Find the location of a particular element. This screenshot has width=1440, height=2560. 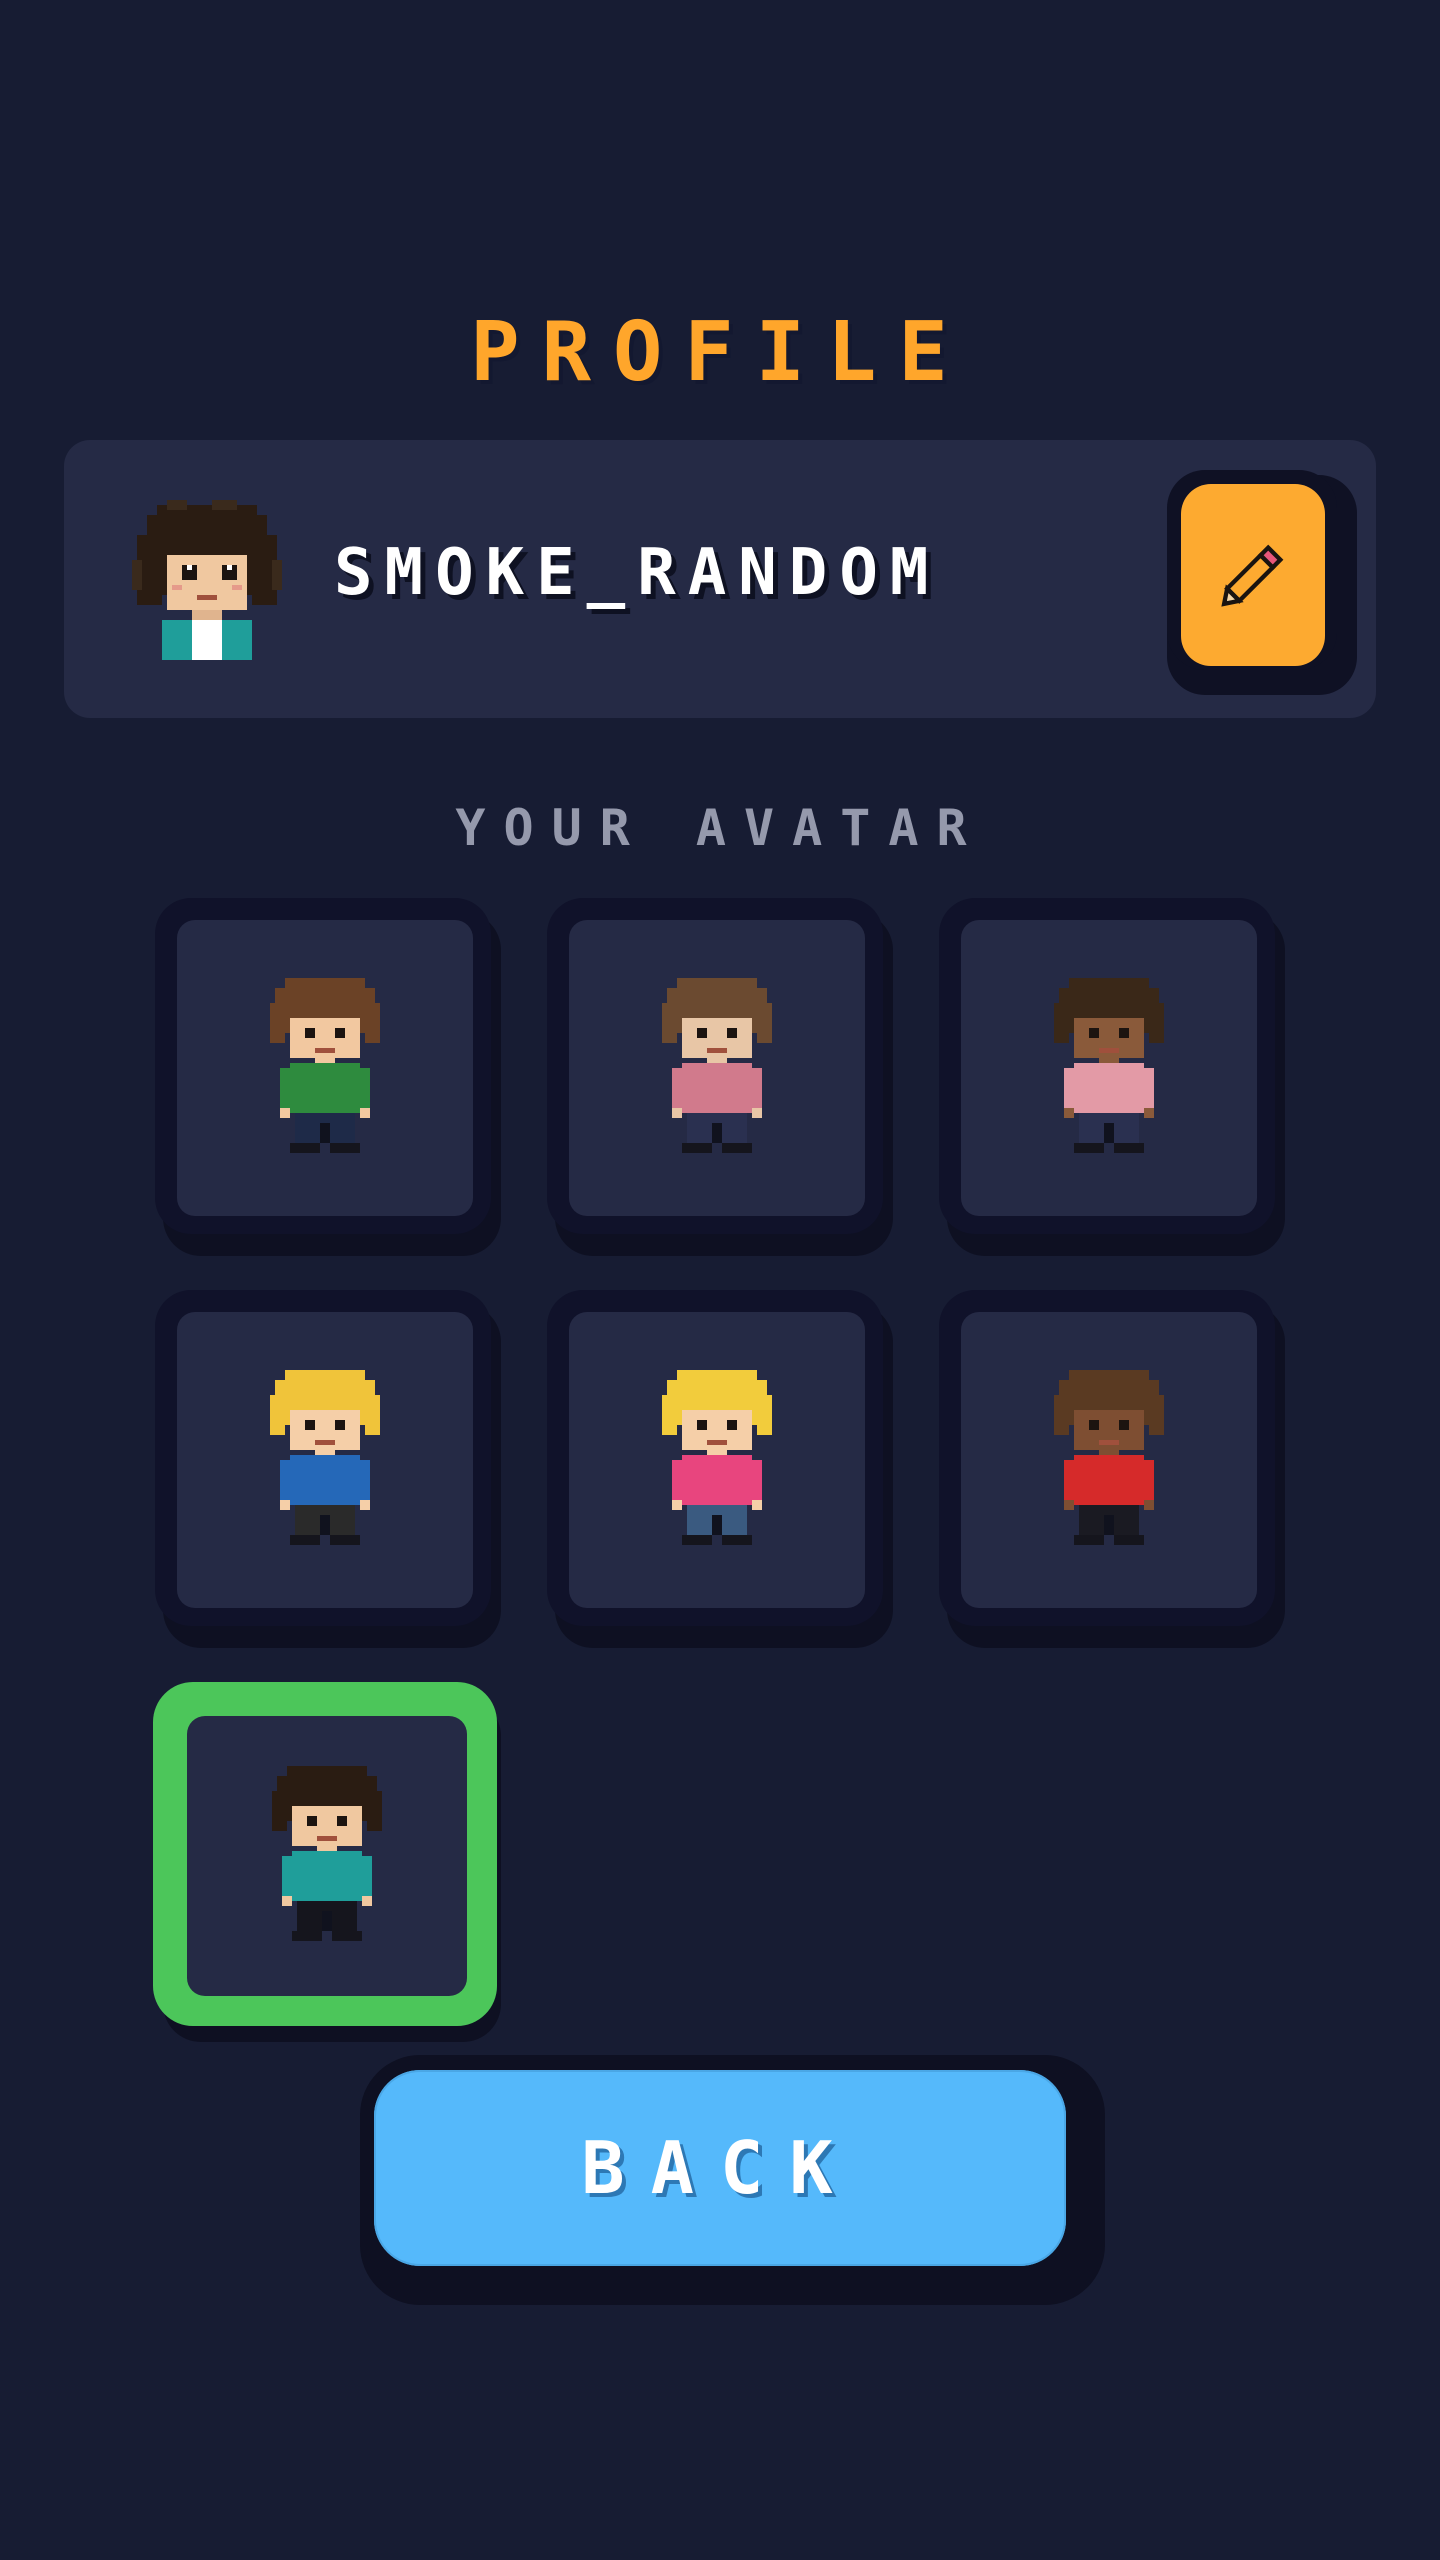

brown-hair-red-shirt-avatar-icon is located at coordinates (1109, 1457).